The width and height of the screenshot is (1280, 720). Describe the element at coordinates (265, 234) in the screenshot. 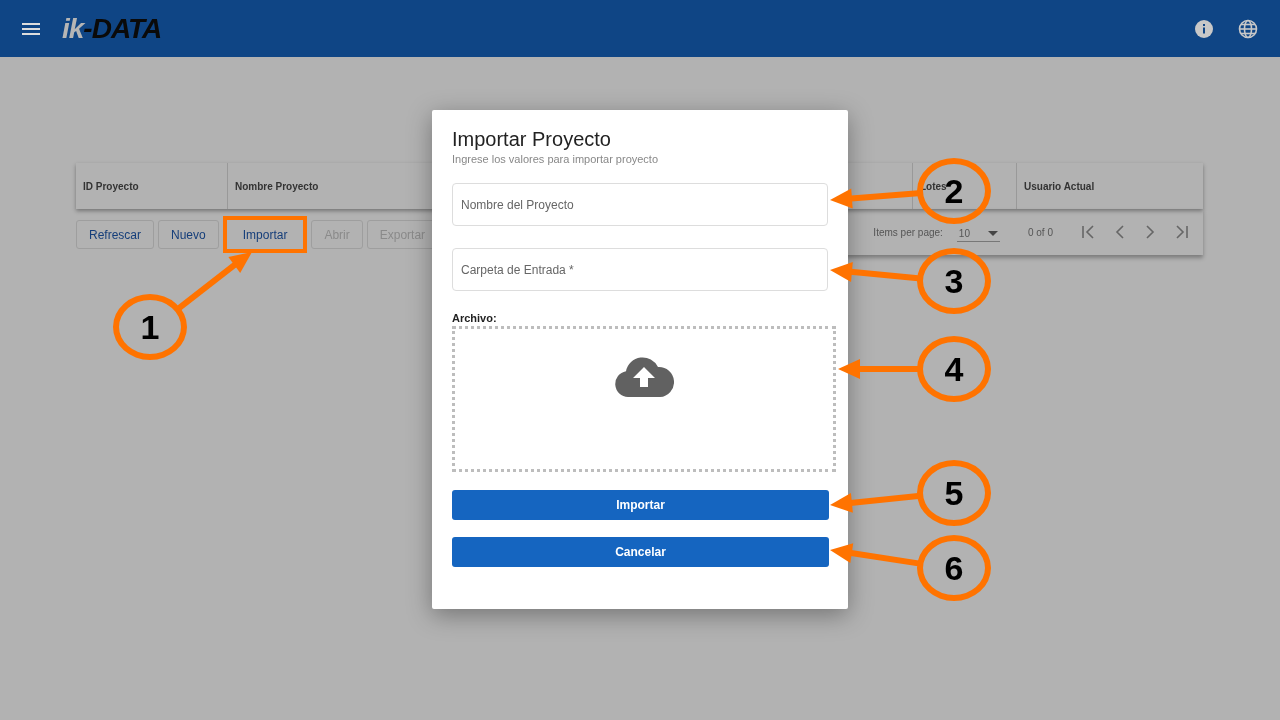

I see `toolbar-button: Importar` at that location.